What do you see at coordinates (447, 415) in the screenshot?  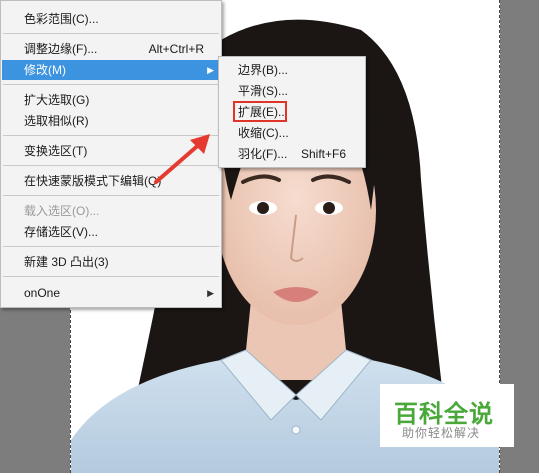 I see `watermark-logo: 百科全说 助你轻松解决` at bounding box center [447, 415].